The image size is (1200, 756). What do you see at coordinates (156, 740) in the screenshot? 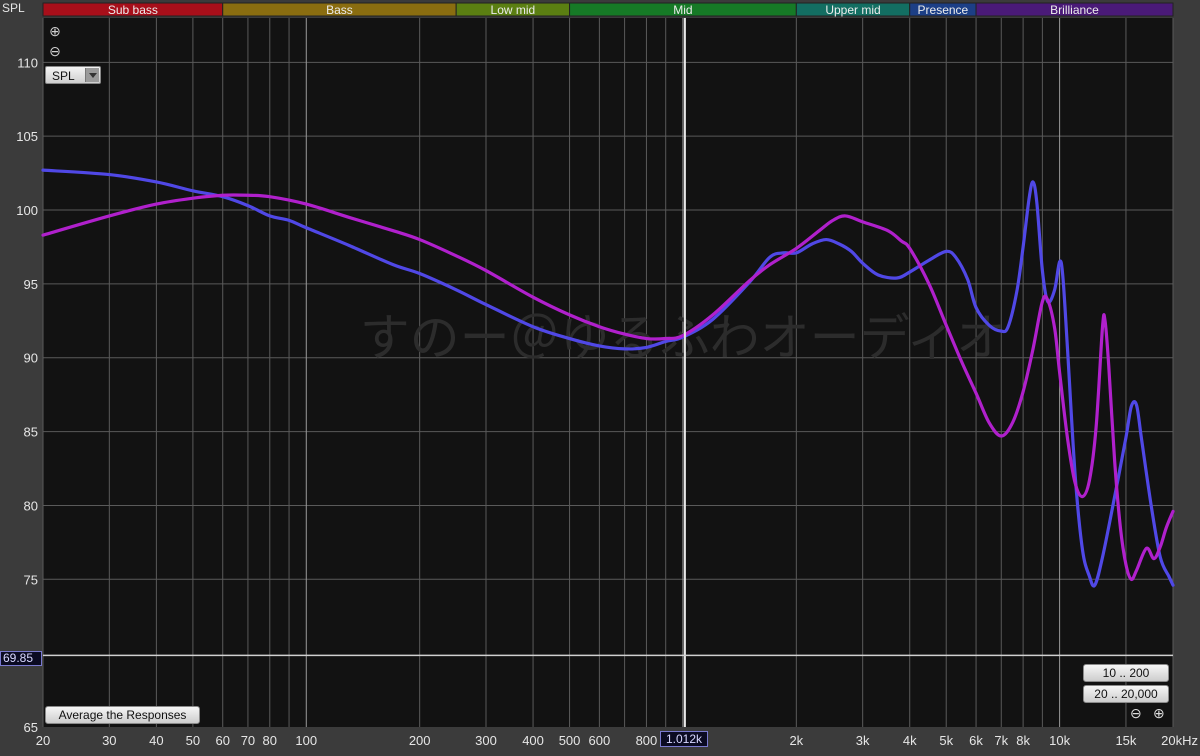
I see `x-tick-label: 40` at bounding box center [156, 740].